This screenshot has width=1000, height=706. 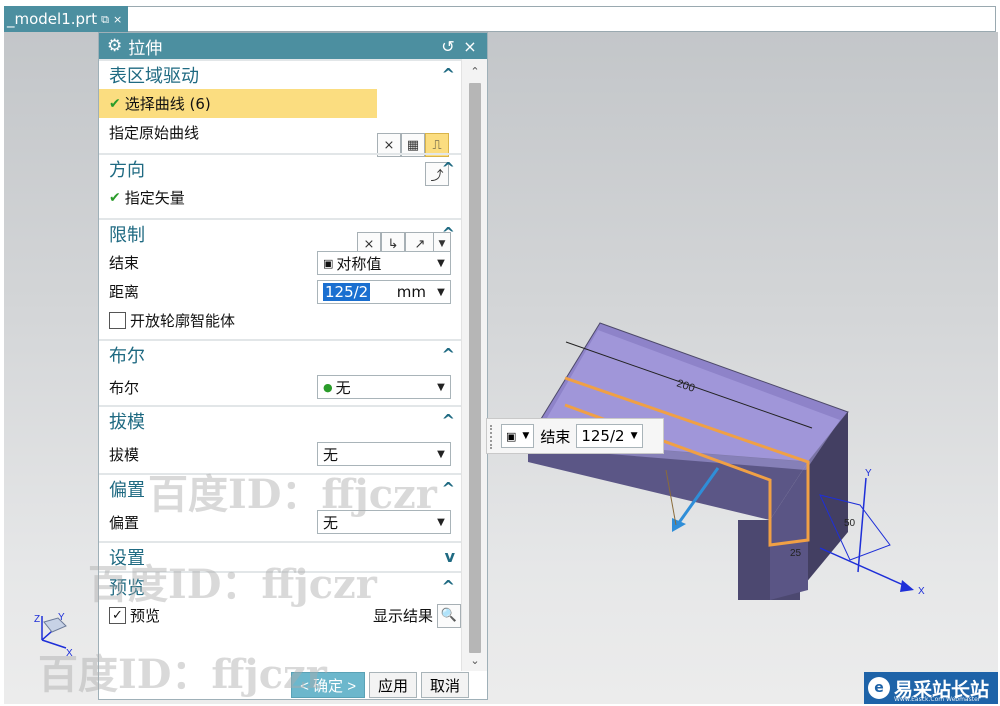 What do you see at coordinates (127, 235) in the screenshot?
I see `group-title: 限制` at bounding box center [127, 235].